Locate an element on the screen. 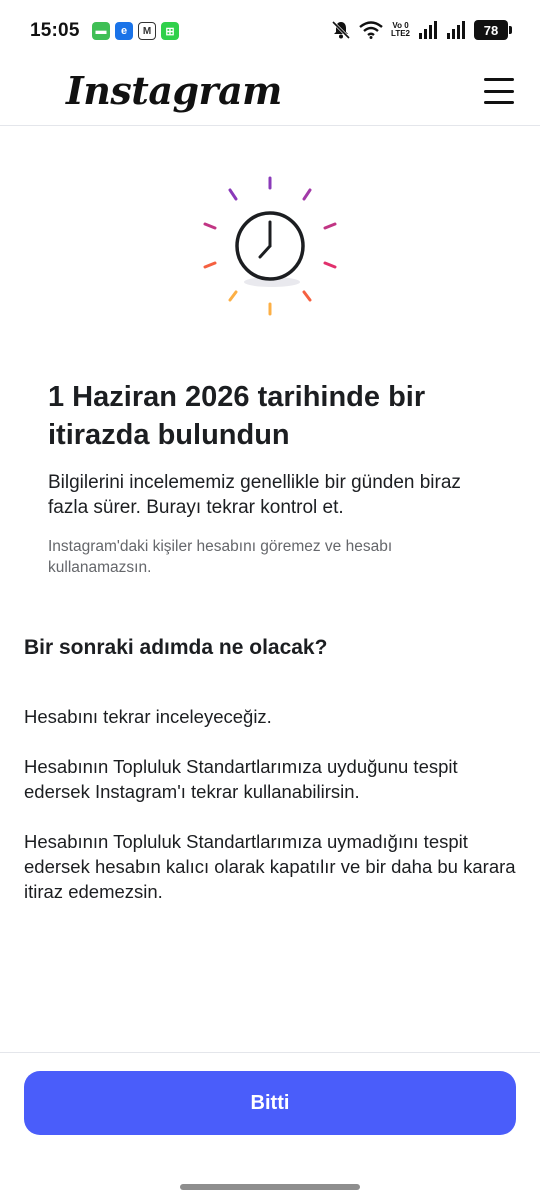 This screenshot has height=1200, width=540. volte-indicator: Vo 0 LTE2 is located at coordinates (400, 30).